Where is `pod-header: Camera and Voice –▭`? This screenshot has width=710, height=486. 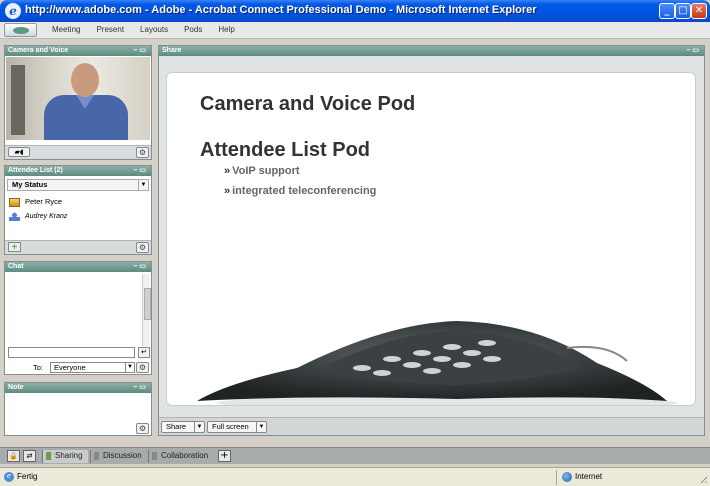
pod-header: Camera and Voice –▭ is located at coordinates (78, 51).